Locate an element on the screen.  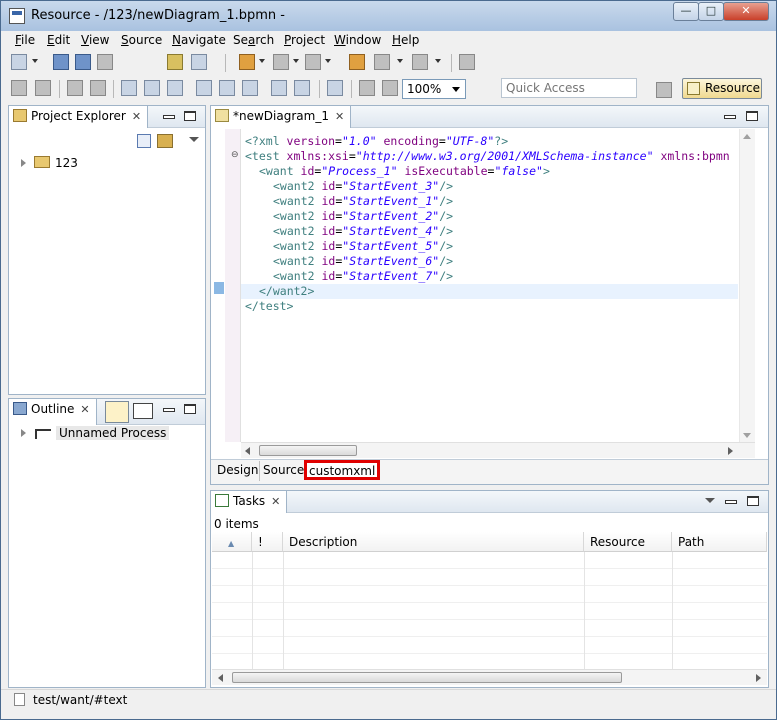
close-button: ✕ is located at coordinates (746, 11).